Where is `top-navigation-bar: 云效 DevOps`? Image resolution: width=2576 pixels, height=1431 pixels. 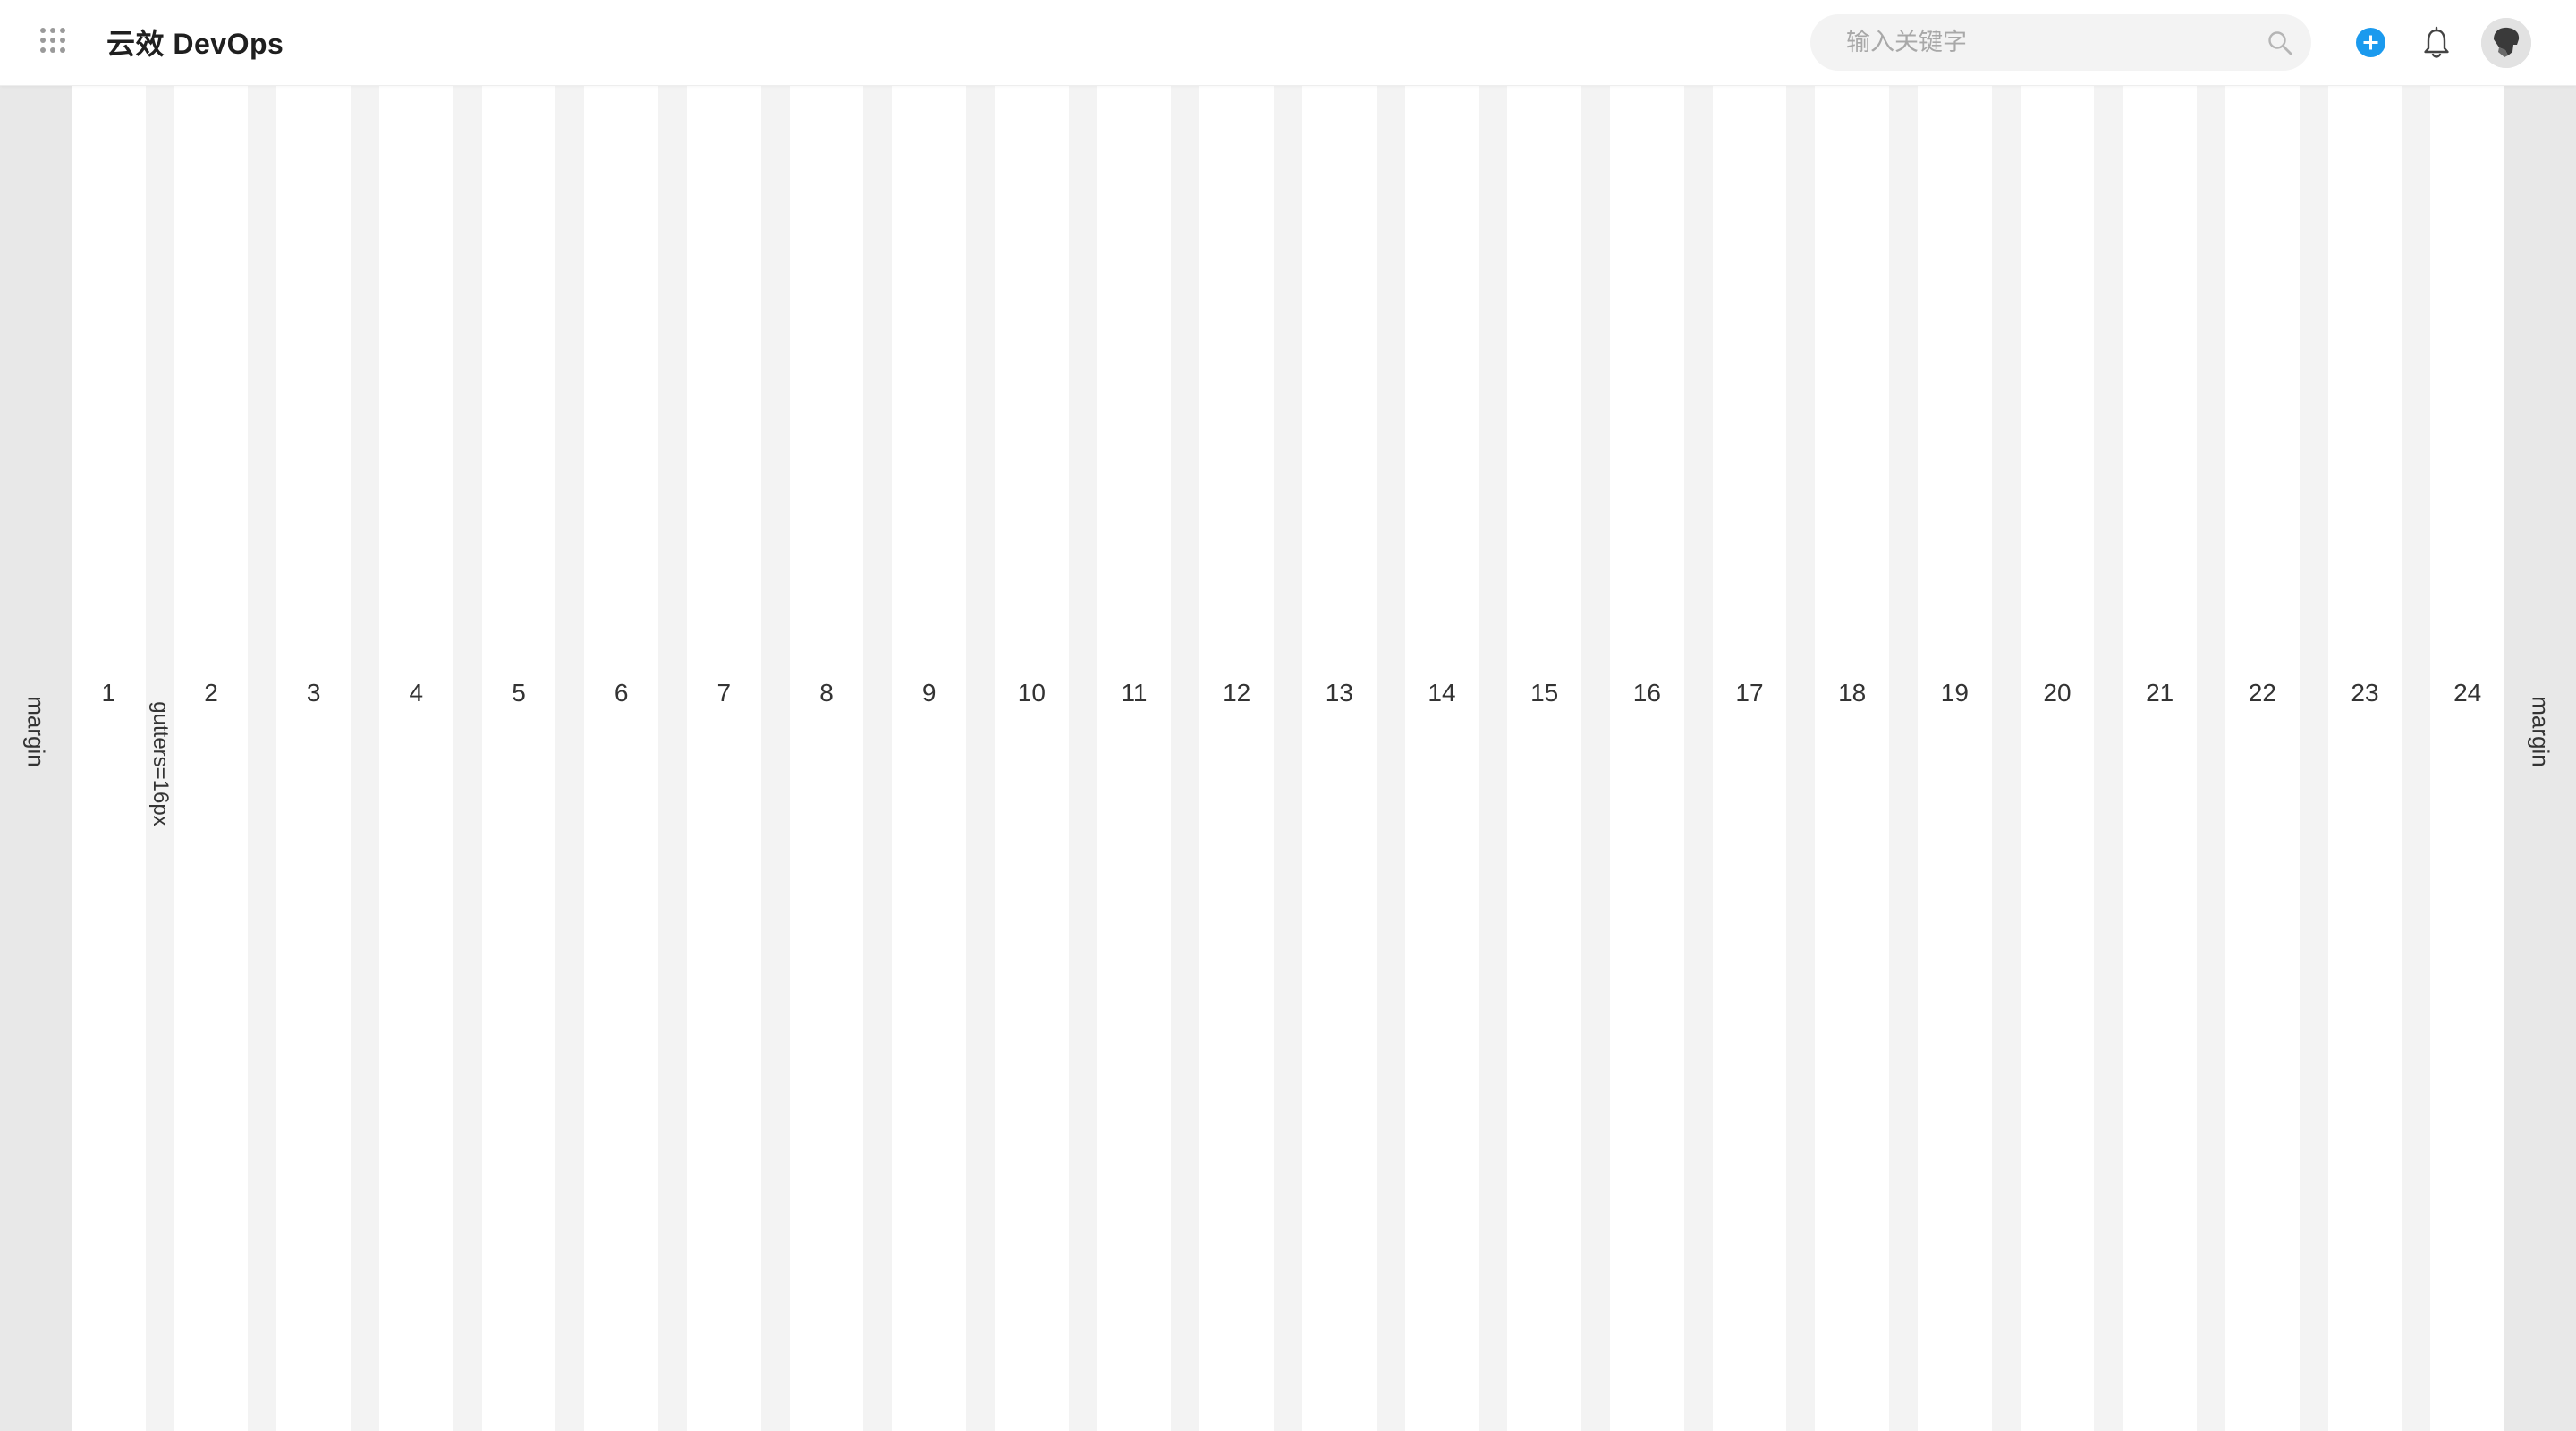
top-navigation-bar: 云效 DevOps is located at coordinates (1288, 43).